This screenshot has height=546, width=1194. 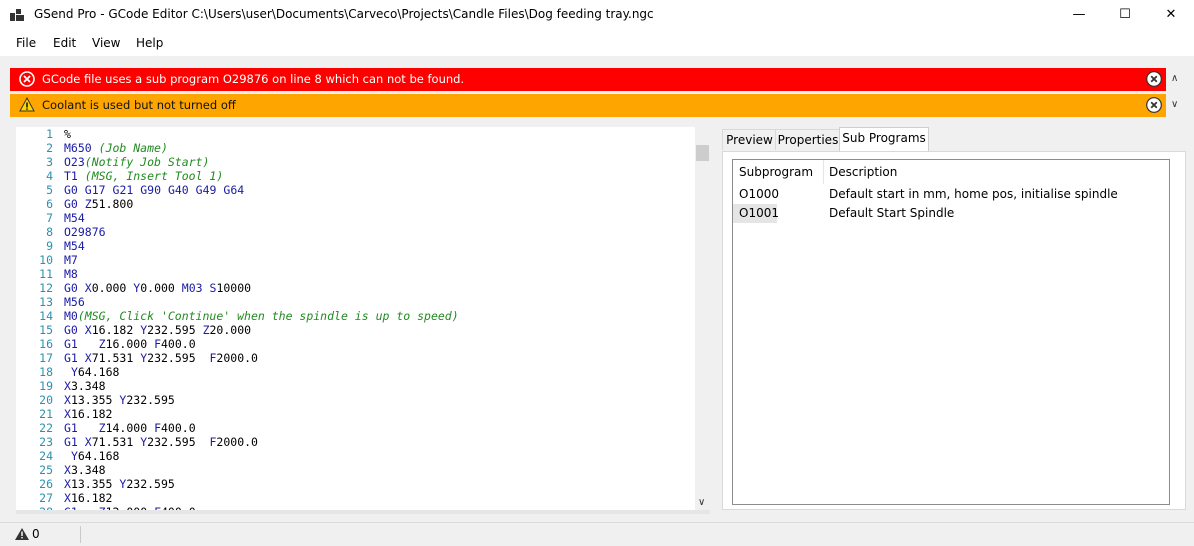 What do you see at coordinates (154, 190) in the screenshot?
I see `line-code: G0 G17 G21 G90 G40 G49 G64` at bounding box center [154, 190].